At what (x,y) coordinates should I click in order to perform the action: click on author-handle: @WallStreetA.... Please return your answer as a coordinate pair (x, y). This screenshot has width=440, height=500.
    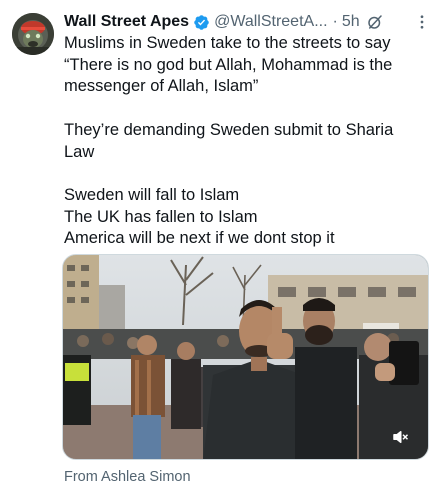
    Looking at the image, I should click on (270, 22).